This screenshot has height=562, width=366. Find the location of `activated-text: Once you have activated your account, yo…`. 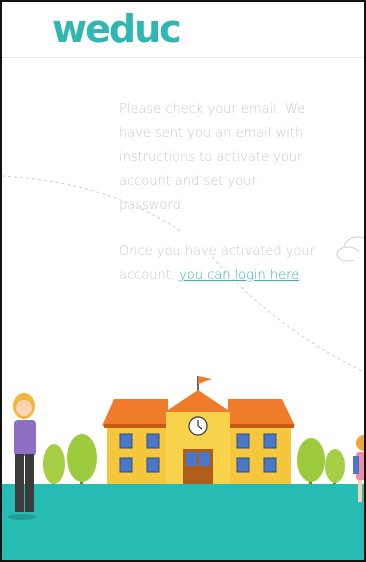

activated-text: Once you have activated your account, yo… is located at coordinates (217, 264).